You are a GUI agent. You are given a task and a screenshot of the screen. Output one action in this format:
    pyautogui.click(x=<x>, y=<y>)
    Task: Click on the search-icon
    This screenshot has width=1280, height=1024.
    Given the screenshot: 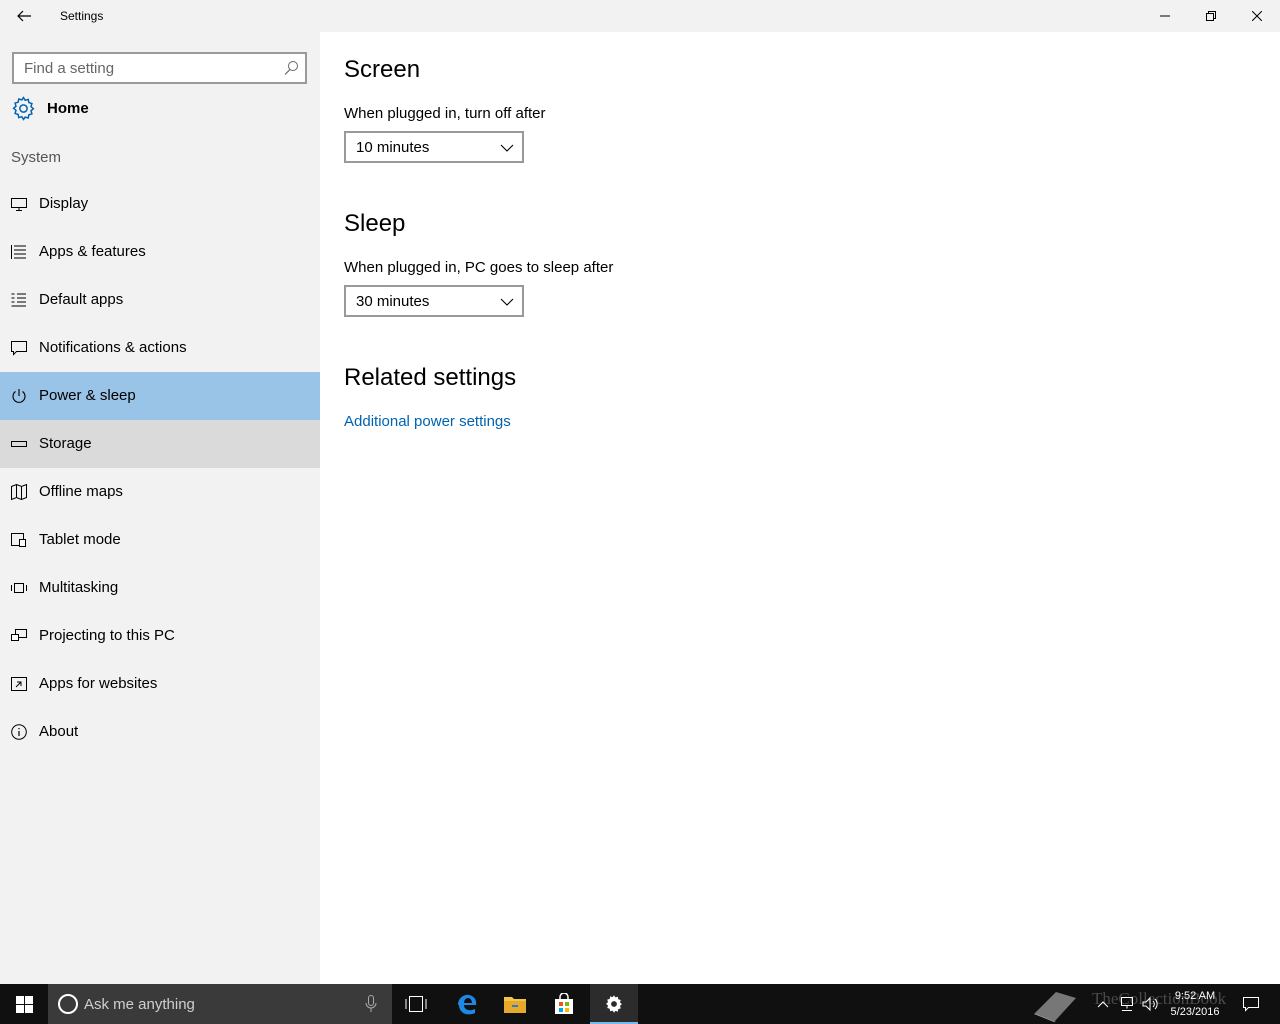 What is the action you would take?
    pyautogui.click(x=291, y=68)
    